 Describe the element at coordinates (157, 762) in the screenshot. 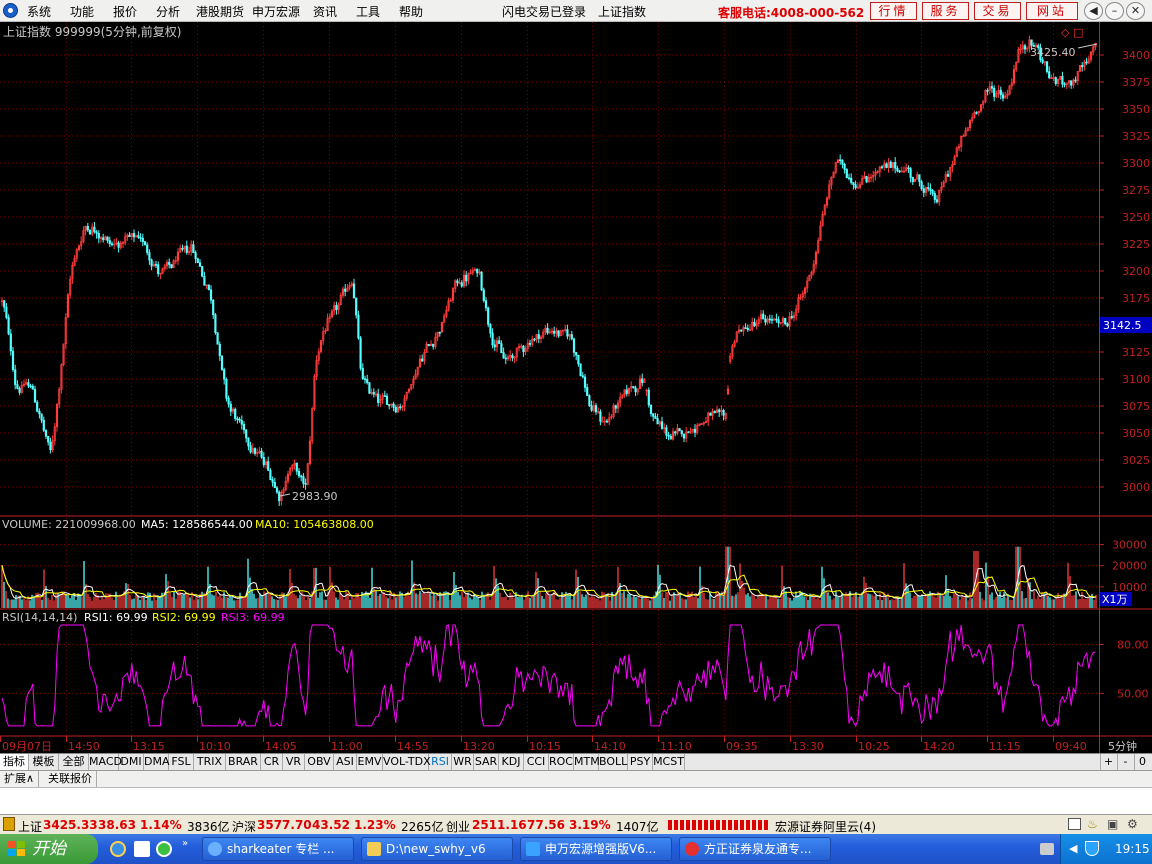

I see `tab-dma: DMA` at that location.